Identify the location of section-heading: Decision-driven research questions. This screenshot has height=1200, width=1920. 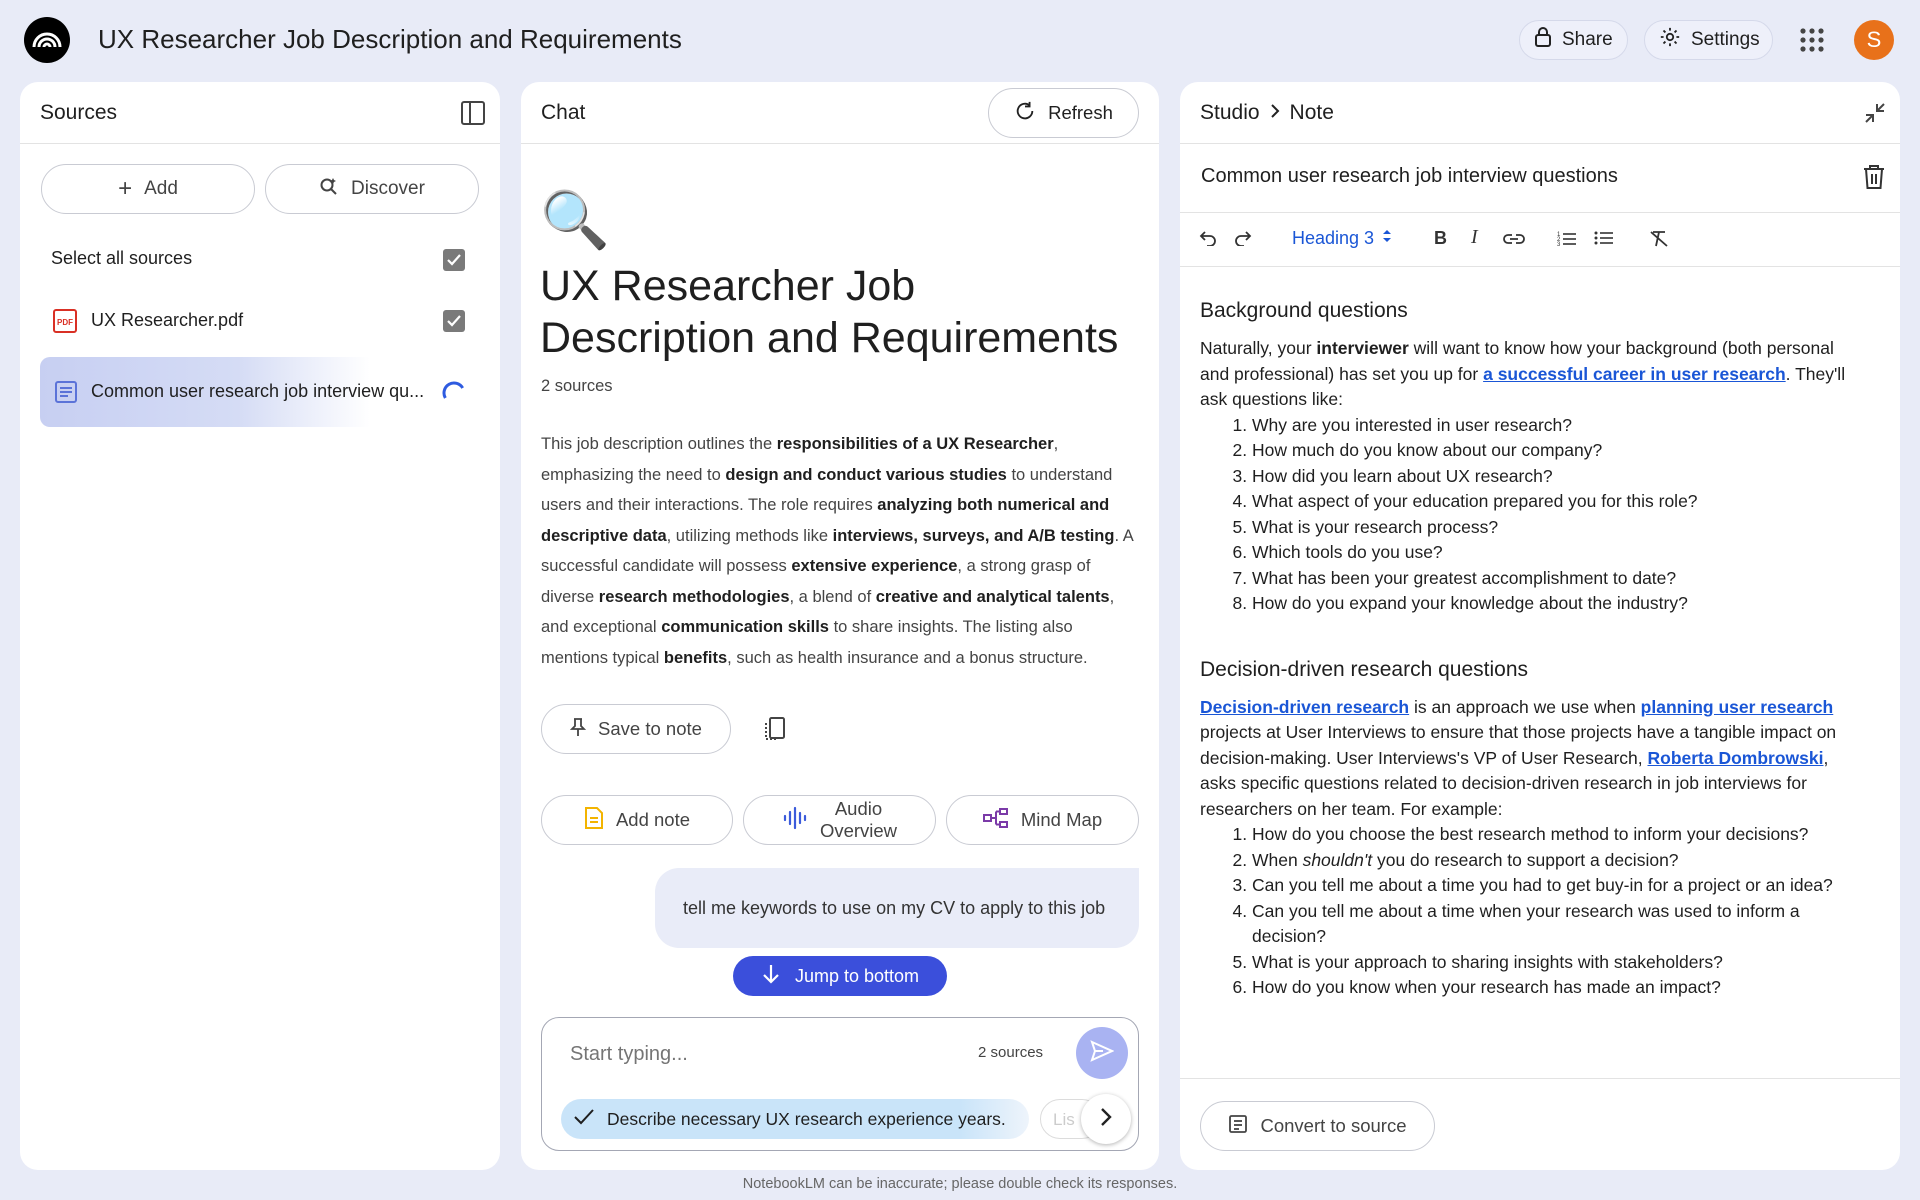
(1364, 669).